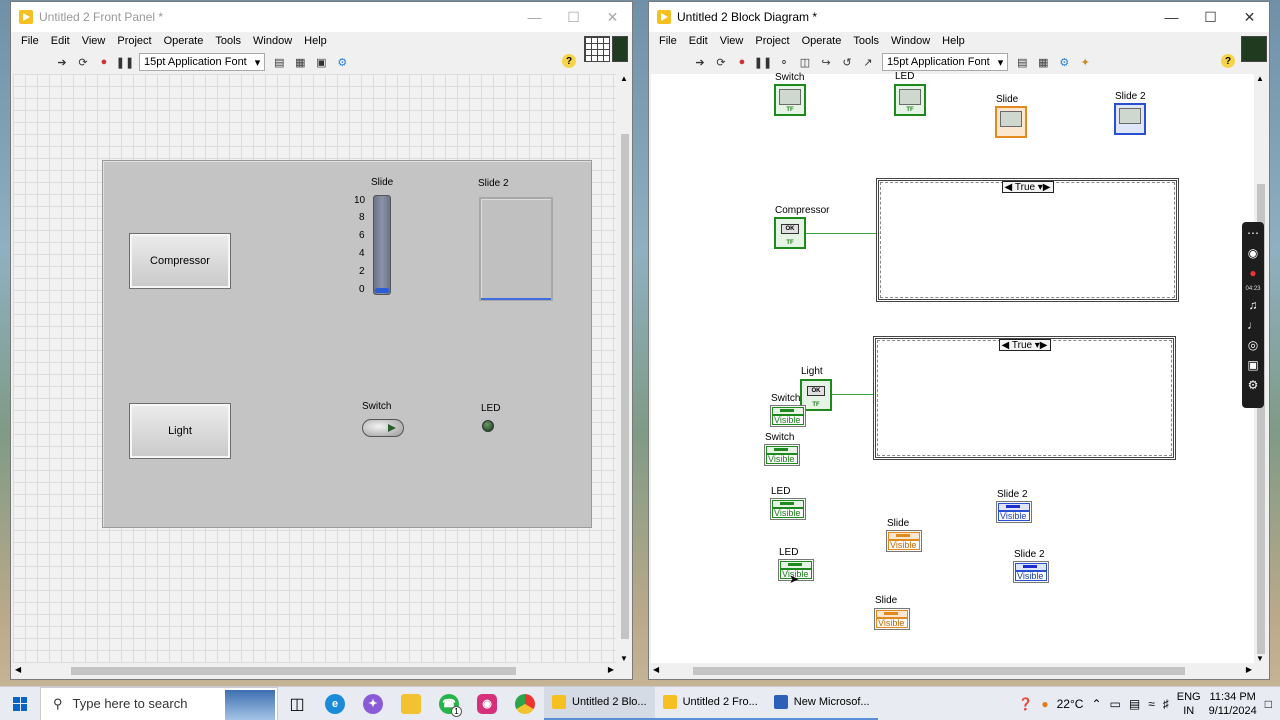 Image resolution: width=1280 pixels, height=720 pixels. What do you see at coordinates (1189, 704) in the screenshot?
I see `language-indicator: ENG IN` at bounding box center [1189, 704].